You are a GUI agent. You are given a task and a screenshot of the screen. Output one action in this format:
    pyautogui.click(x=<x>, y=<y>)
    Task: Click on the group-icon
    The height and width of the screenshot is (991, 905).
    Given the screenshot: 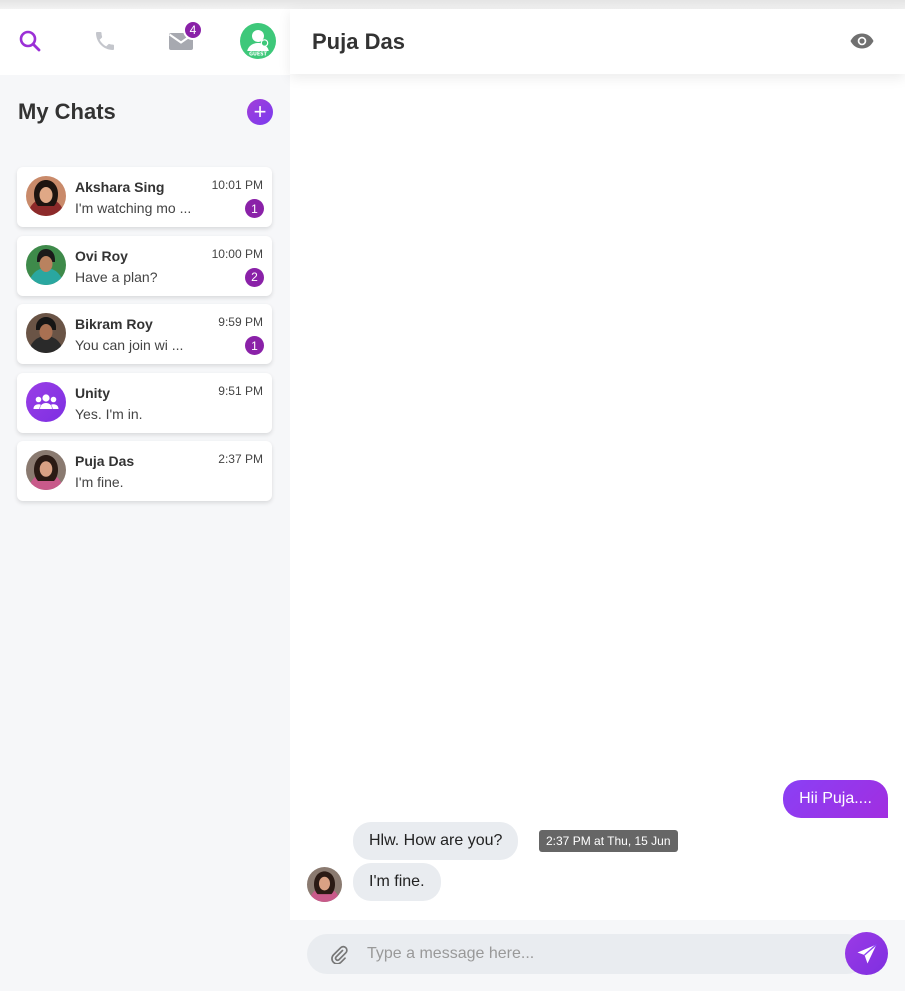 What is the action you would take?
    pyautogui.click(x=46, y=401)
    